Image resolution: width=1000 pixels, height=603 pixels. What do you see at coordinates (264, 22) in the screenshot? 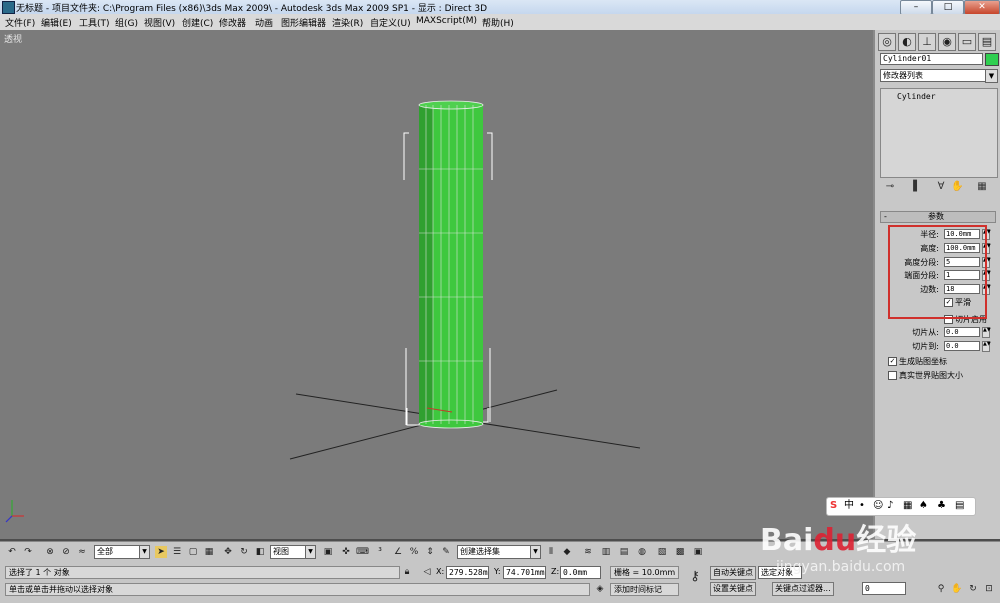
I see `menu-animation: 动画` at bounding box center [264, 22].